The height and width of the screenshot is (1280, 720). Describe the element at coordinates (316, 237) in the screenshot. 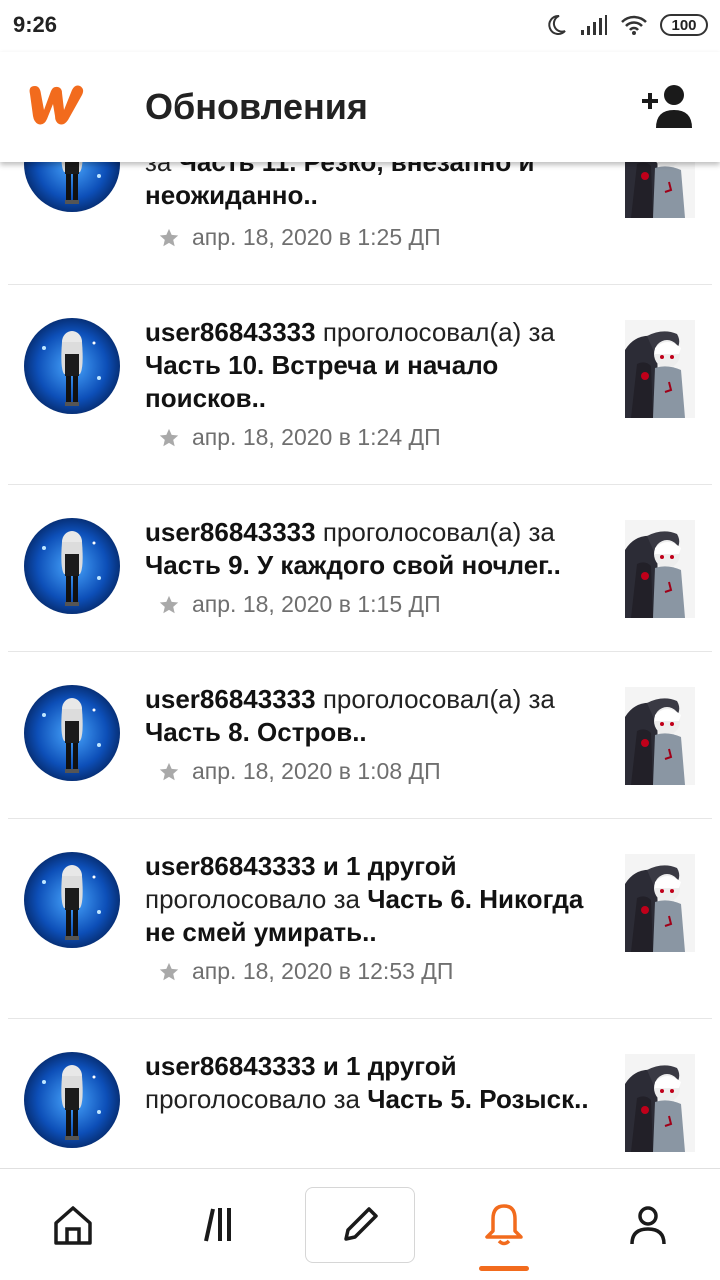

I see `timestamp: апр. 18, 2020 в 1:25 ДП` at that location.